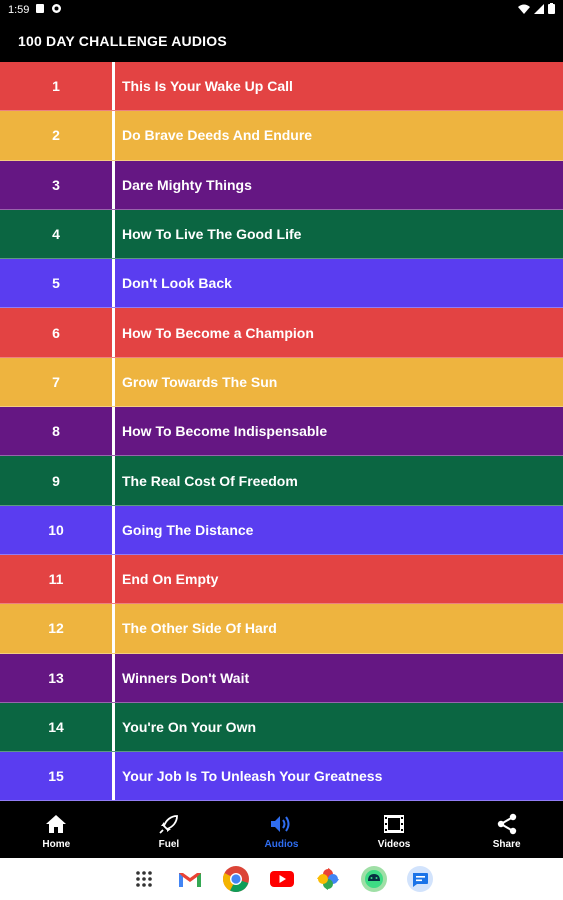 The image size is (563, 900). I want to click on audio-title: Do Brave Deeds And Endure, so click(217, 135).